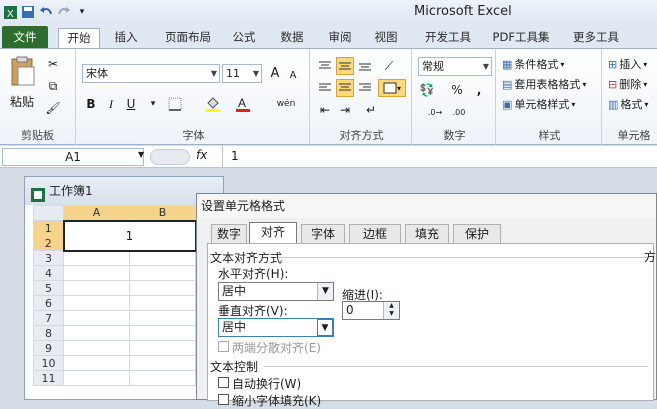  I want to click on vertical-align-select: 居中 ▼, so click(276, 327).